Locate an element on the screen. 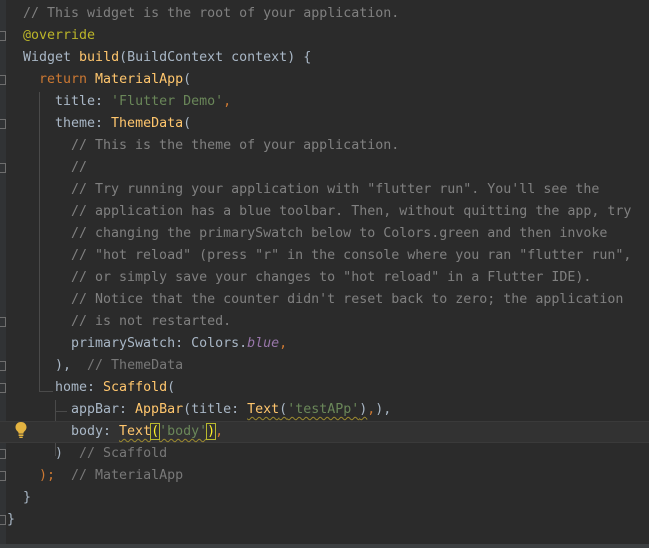 The height and width of the screenshot is (548, 649). code-token: // is located at coordinates (79, 167).